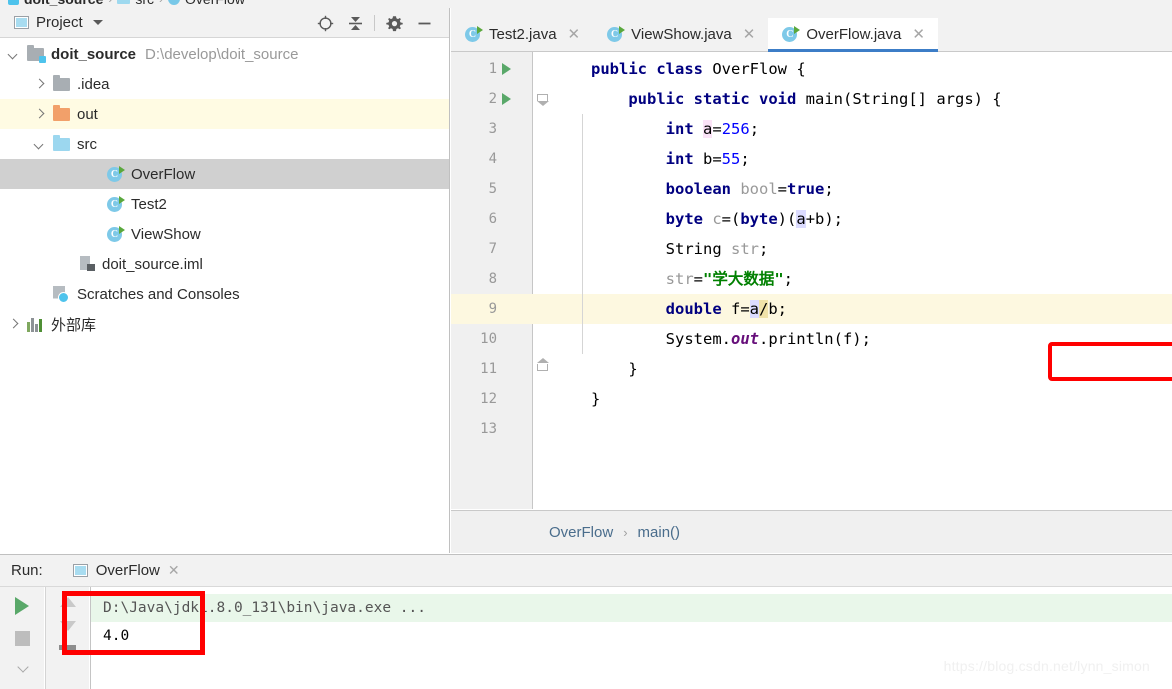  I want to click on tree-row-out: out, so click(224, 114).